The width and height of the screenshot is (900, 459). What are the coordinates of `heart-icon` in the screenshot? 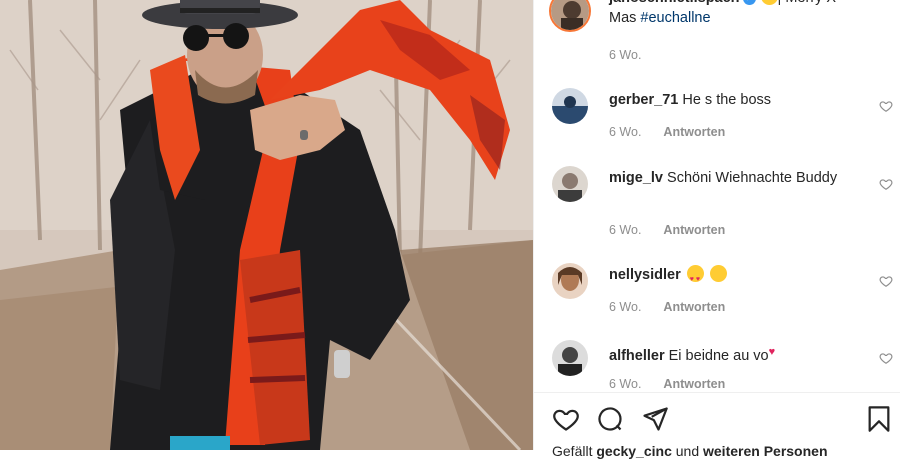 It's located at (566, 419).